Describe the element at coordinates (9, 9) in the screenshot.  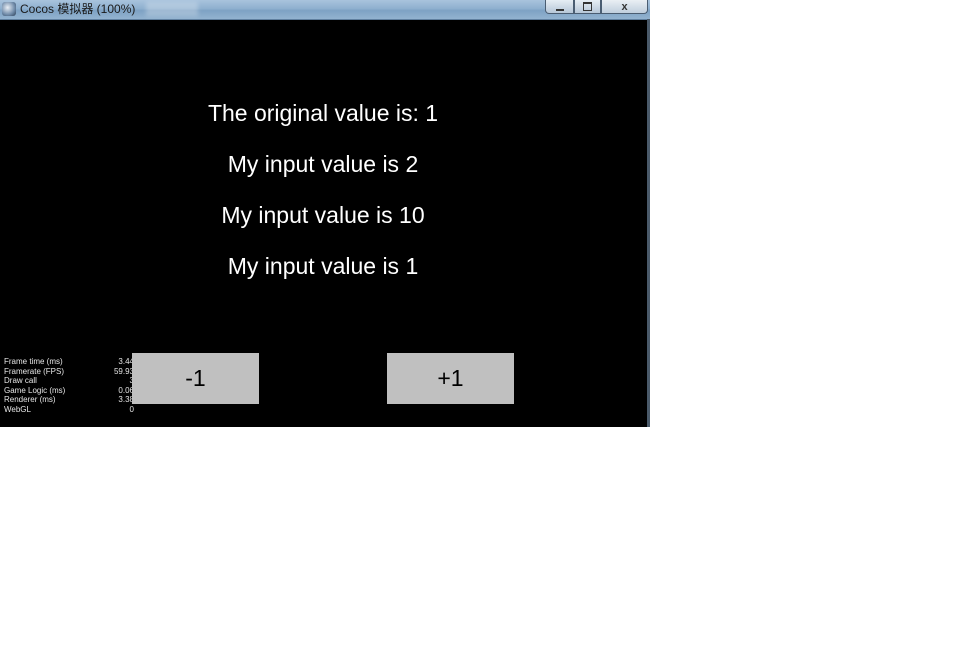
I see `cocos-app-icon` at that location.